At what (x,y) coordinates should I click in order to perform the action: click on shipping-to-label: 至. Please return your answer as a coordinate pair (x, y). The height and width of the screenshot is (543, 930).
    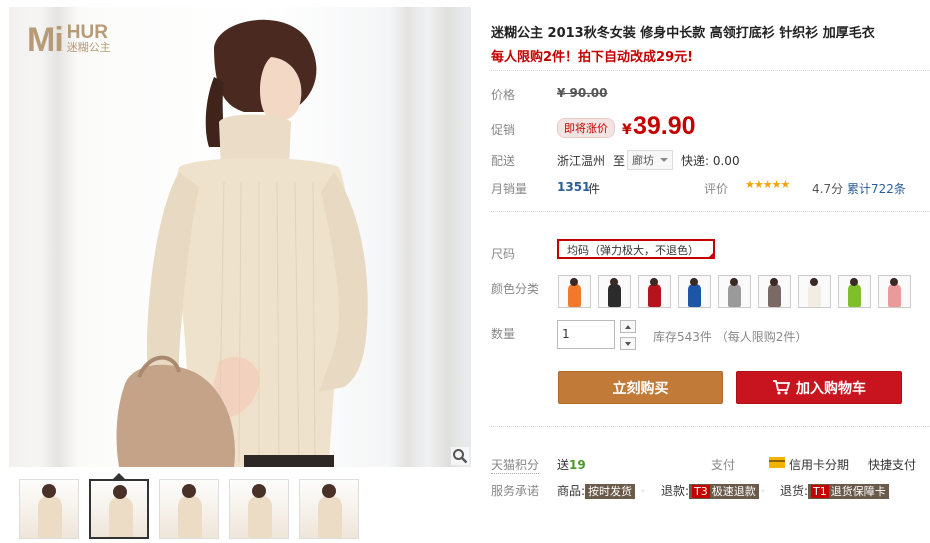
    Looking at the image, I should click on (619, 161).